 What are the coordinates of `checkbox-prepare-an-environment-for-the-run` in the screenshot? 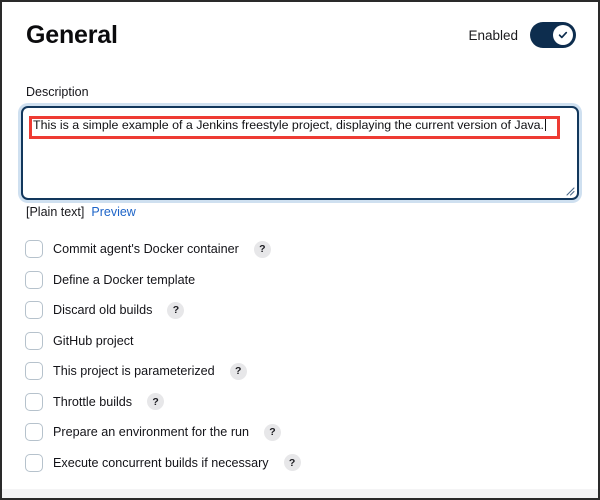 It's located at (34, 432).